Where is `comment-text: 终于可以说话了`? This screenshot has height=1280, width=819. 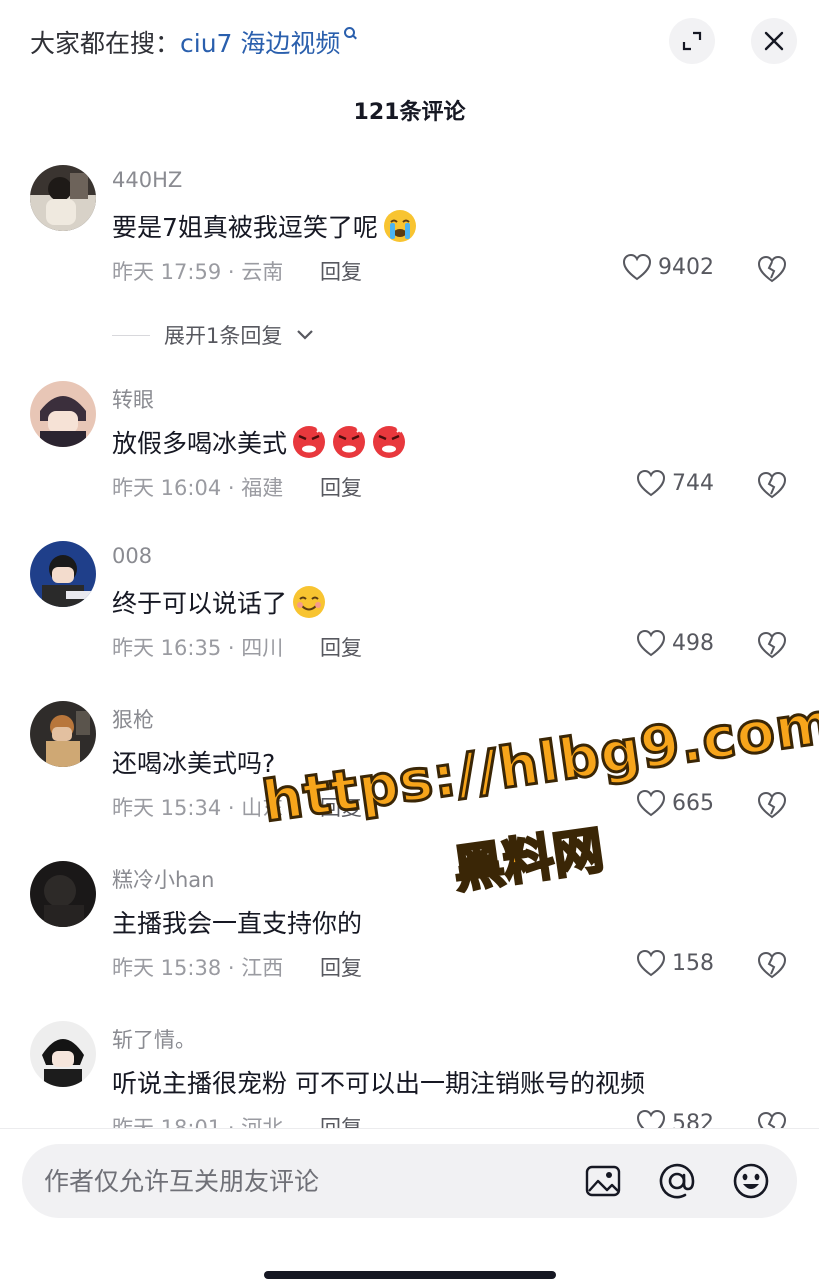 comment-text: 终于可以说话了 is located at coordinates (219, 602).